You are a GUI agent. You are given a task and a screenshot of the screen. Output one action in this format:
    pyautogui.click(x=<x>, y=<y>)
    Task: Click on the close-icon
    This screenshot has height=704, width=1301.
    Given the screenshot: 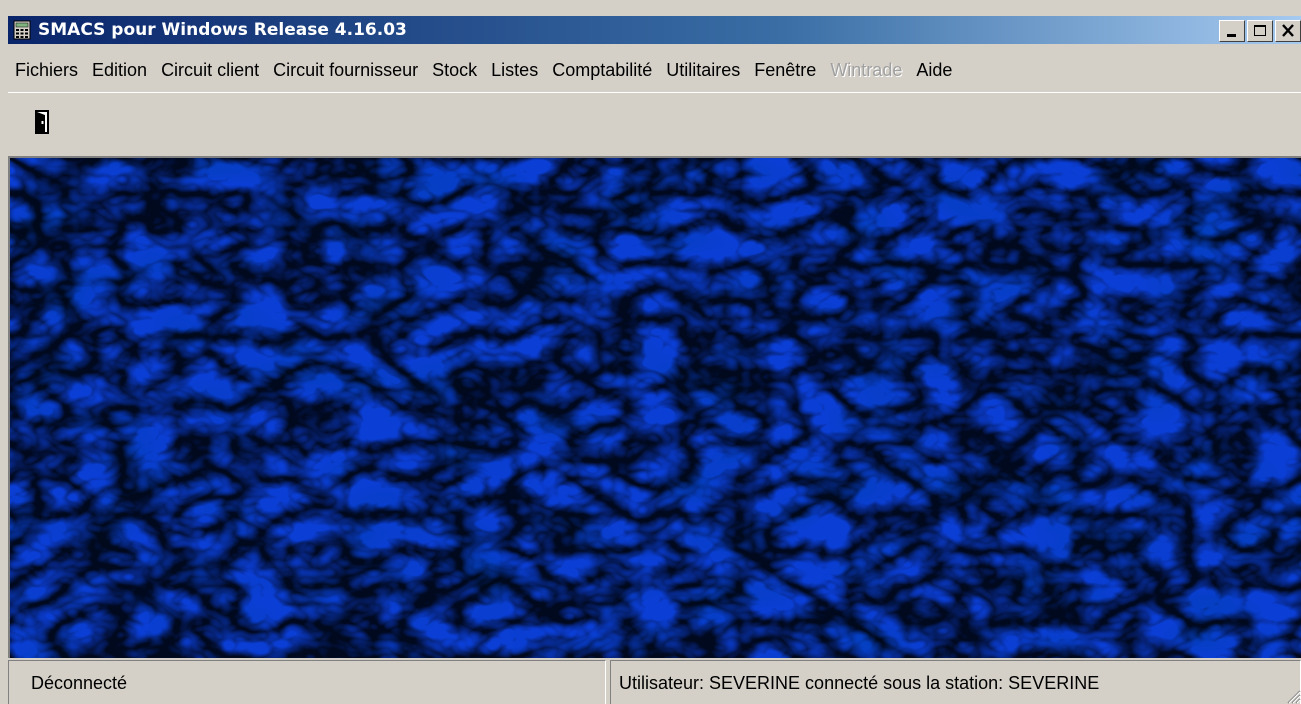 What is the action you would take?
    pyautogui.click(x=1288, y=30)
    